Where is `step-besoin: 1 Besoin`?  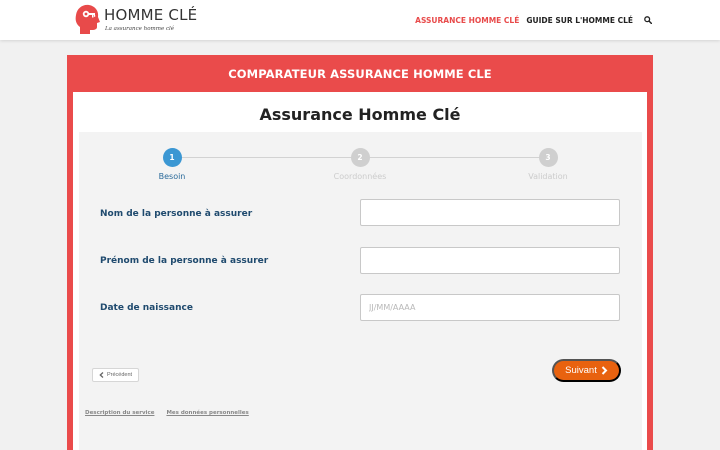 step-besoin: 1 Besoin is located at coordinates (172, 164).